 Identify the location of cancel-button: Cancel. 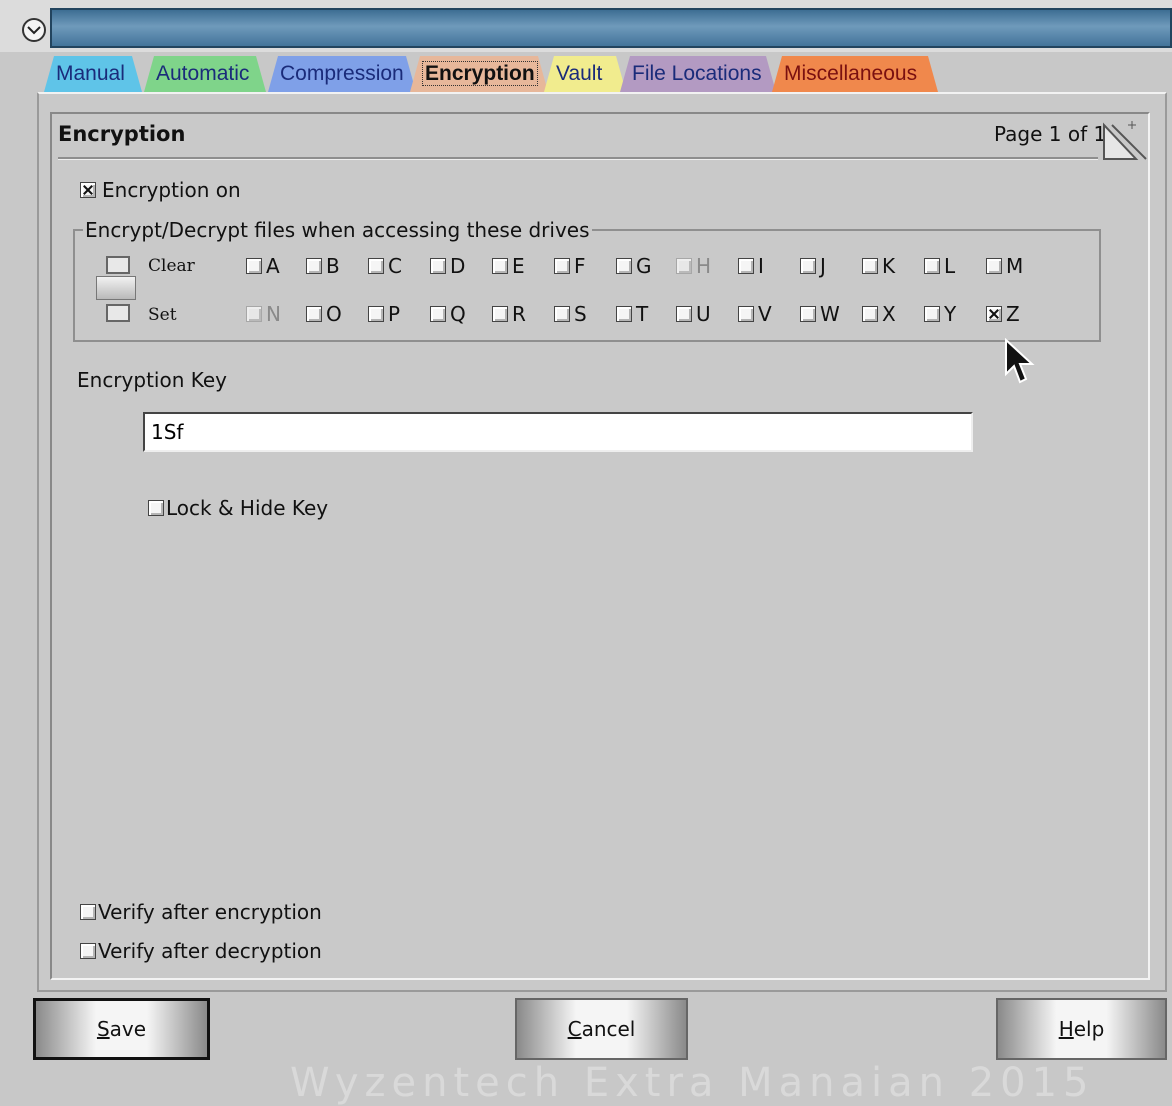
(601, 1029).